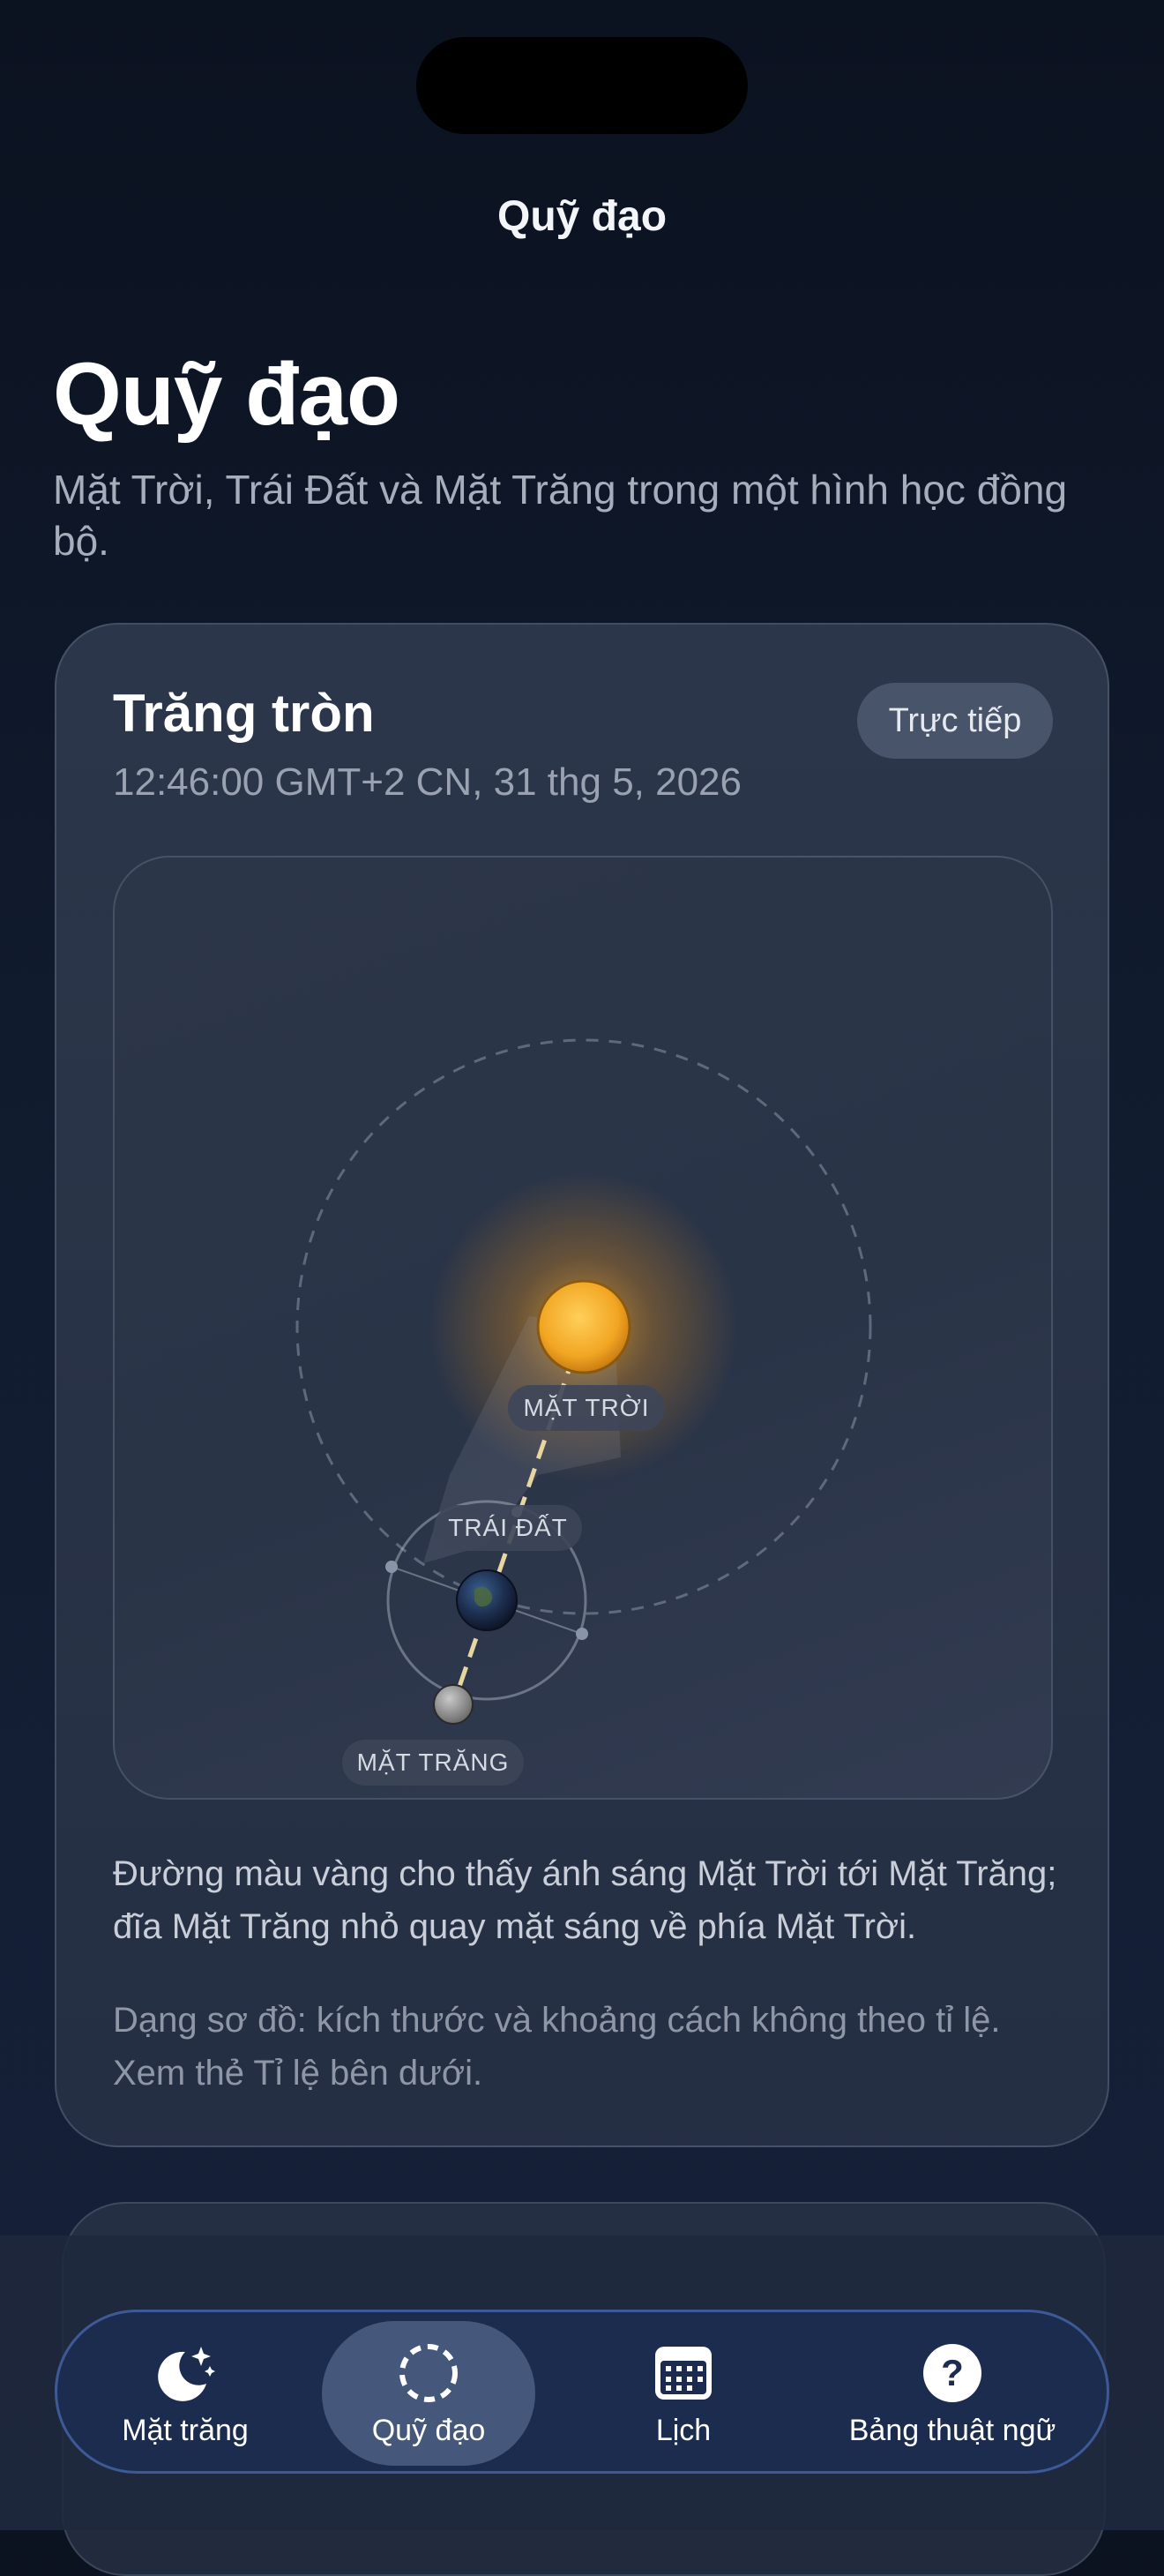  I want to click on earth-label-text: TRÁI ĐẤT, so click(508, 1528).